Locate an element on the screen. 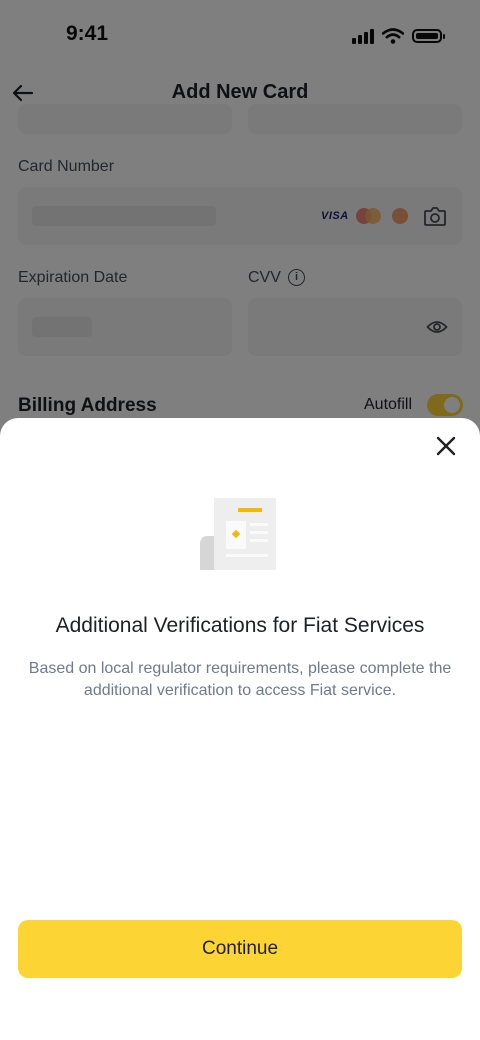 The height and width of the screenshot is (1040, 480). close-icon is located at coordinates (446, 446).